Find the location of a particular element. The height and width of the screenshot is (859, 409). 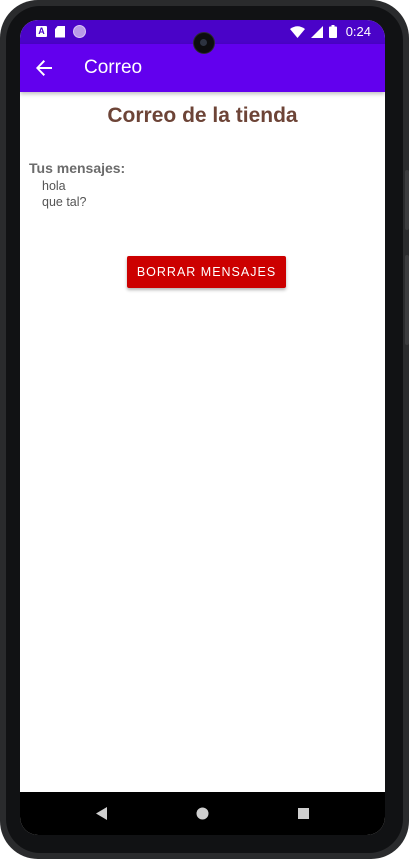

home-circle-icon is located at coordinates (202, 813).